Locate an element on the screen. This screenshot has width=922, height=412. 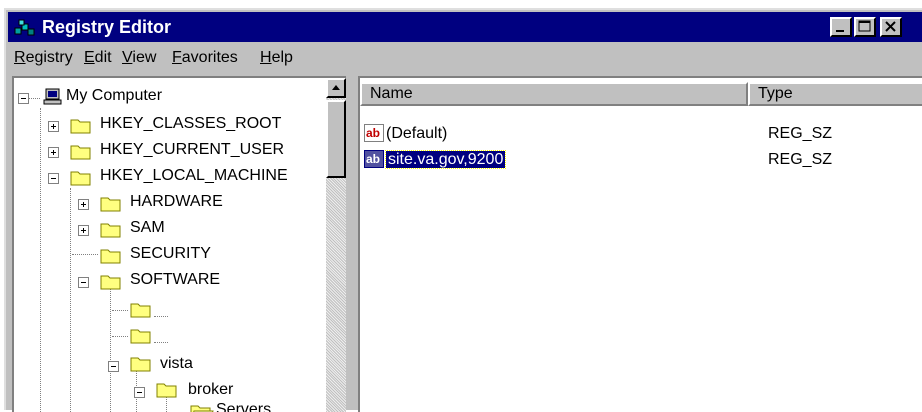
tree-node-servers: Servers is located at coordinates (243, 406).